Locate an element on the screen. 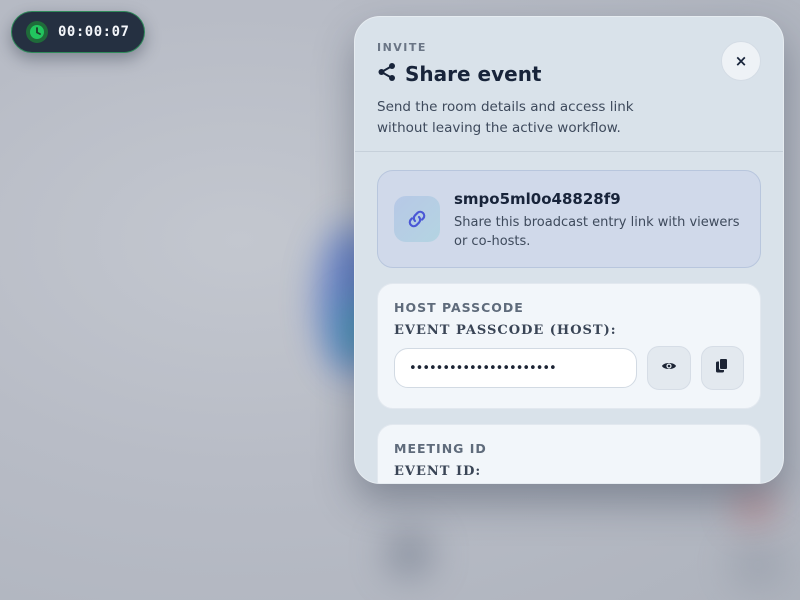  copy-passcode-button is located at coordinates (722, 368).